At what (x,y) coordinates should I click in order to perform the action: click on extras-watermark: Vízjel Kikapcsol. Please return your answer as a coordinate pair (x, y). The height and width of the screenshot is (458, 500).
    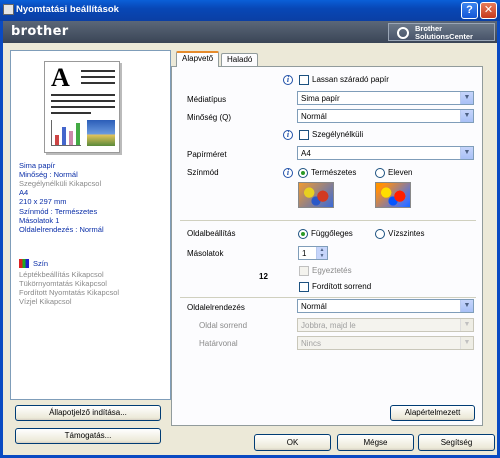
    Looking at the image, I should click on (45, 301).